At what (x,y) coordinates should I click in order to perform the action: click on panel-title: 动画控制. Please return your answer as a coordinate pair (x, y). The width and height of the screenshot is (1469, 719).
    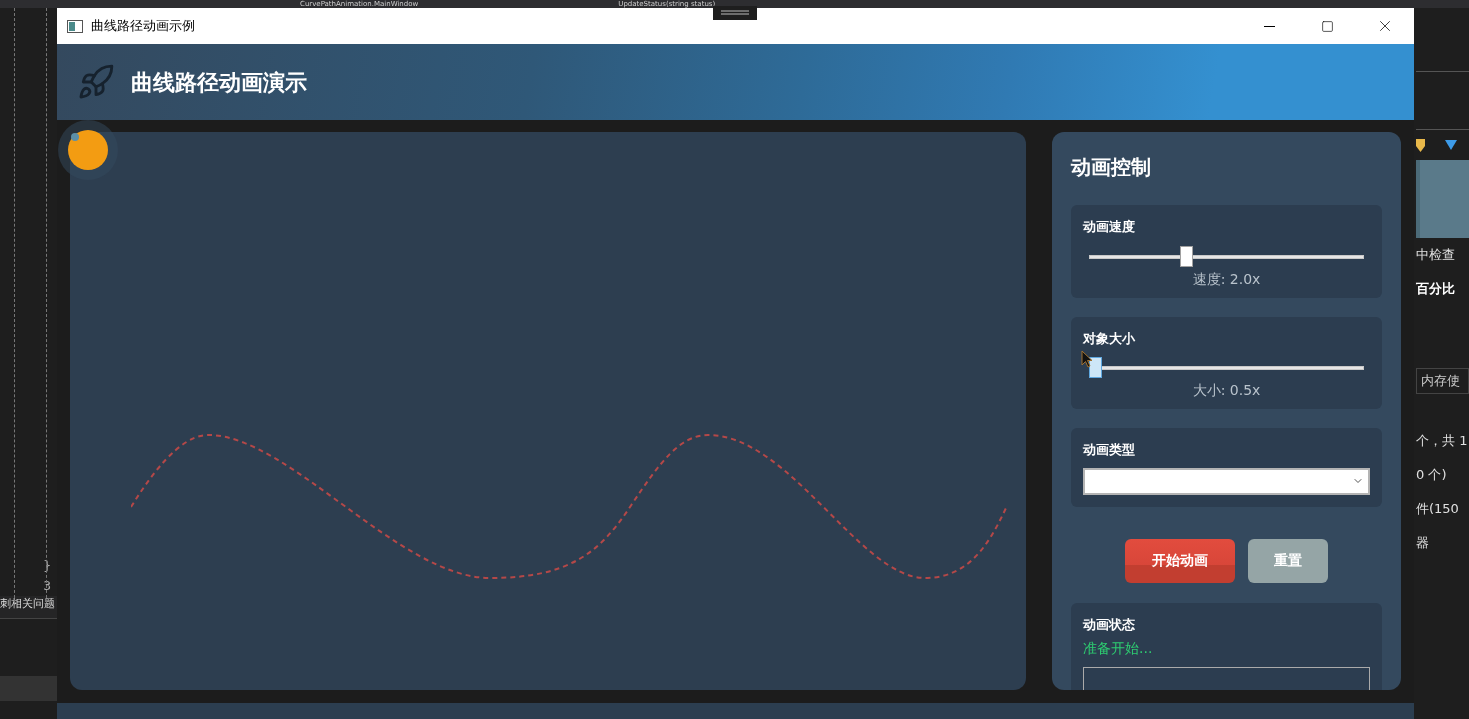
    Looking at the image, I should click on (1111, 167).